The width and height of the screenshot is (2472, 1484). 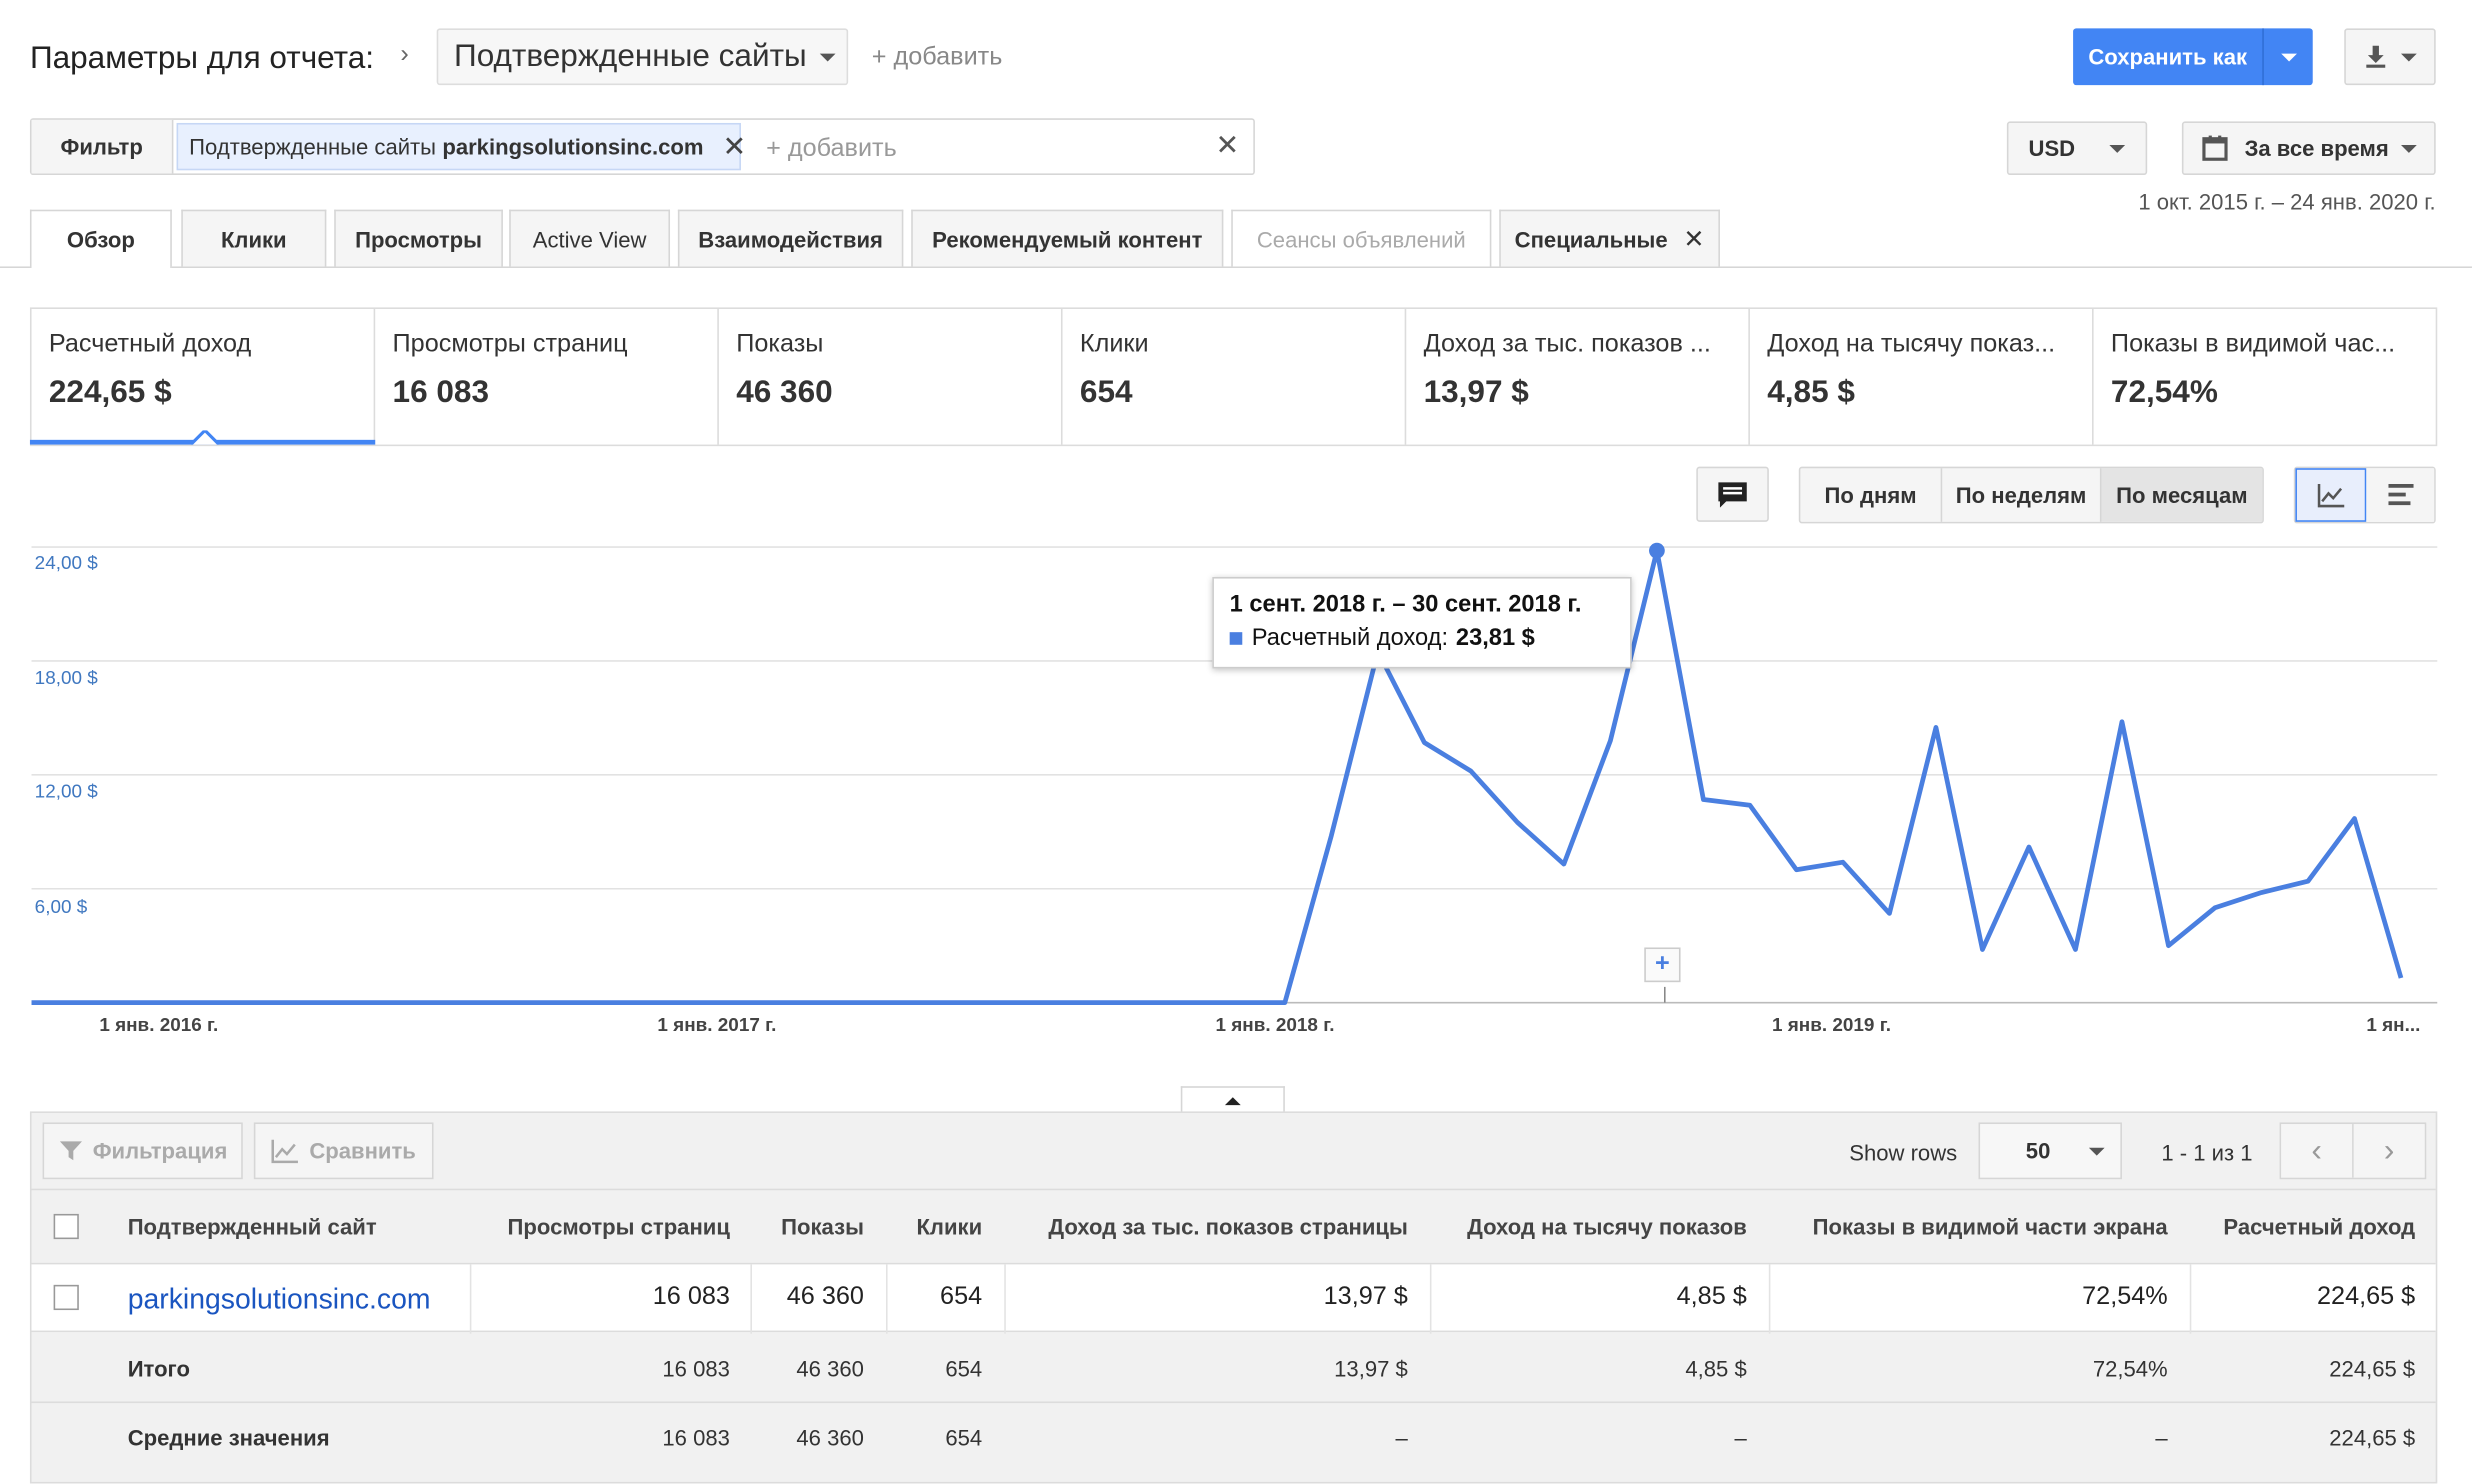 I want to click on filter-add-input: + добавить, so click(x=831, y=150).